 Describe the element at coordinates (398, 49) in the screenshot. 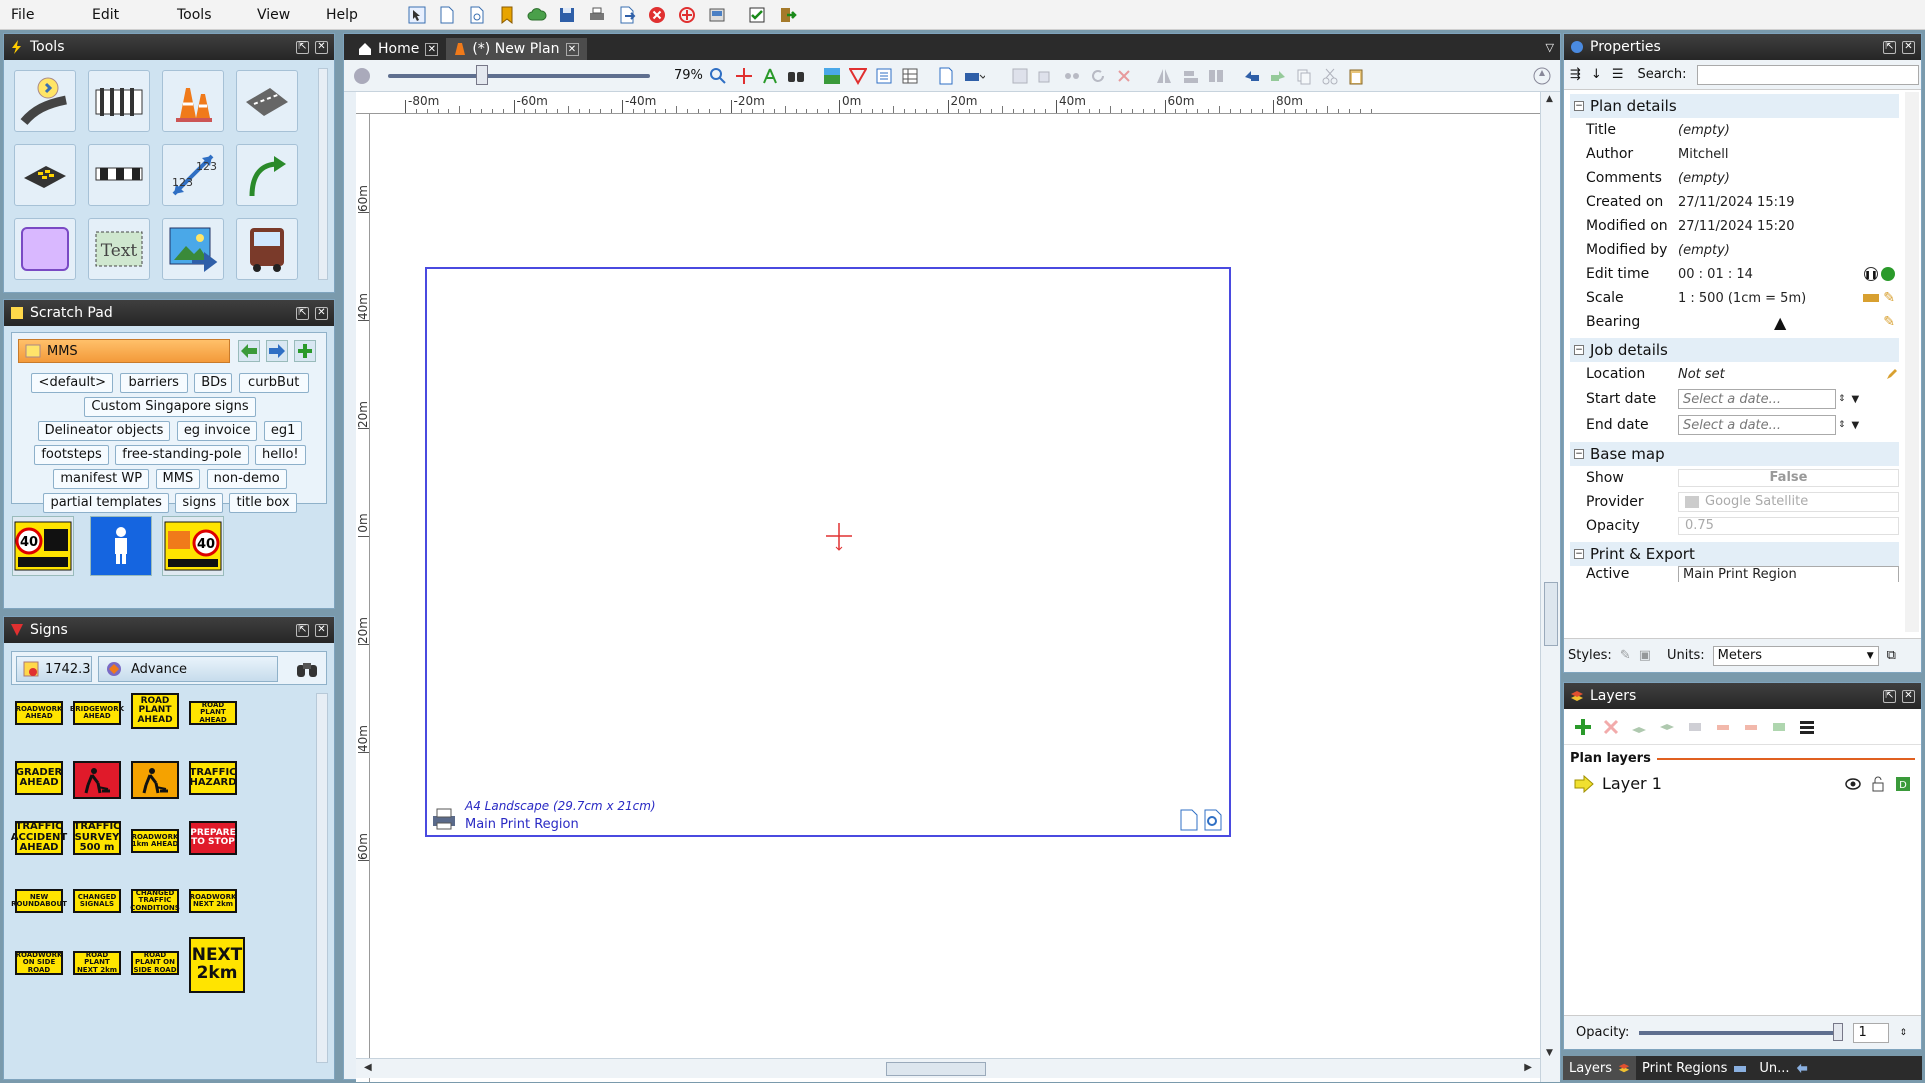

I see `tab-home: Home ✕` at that location.